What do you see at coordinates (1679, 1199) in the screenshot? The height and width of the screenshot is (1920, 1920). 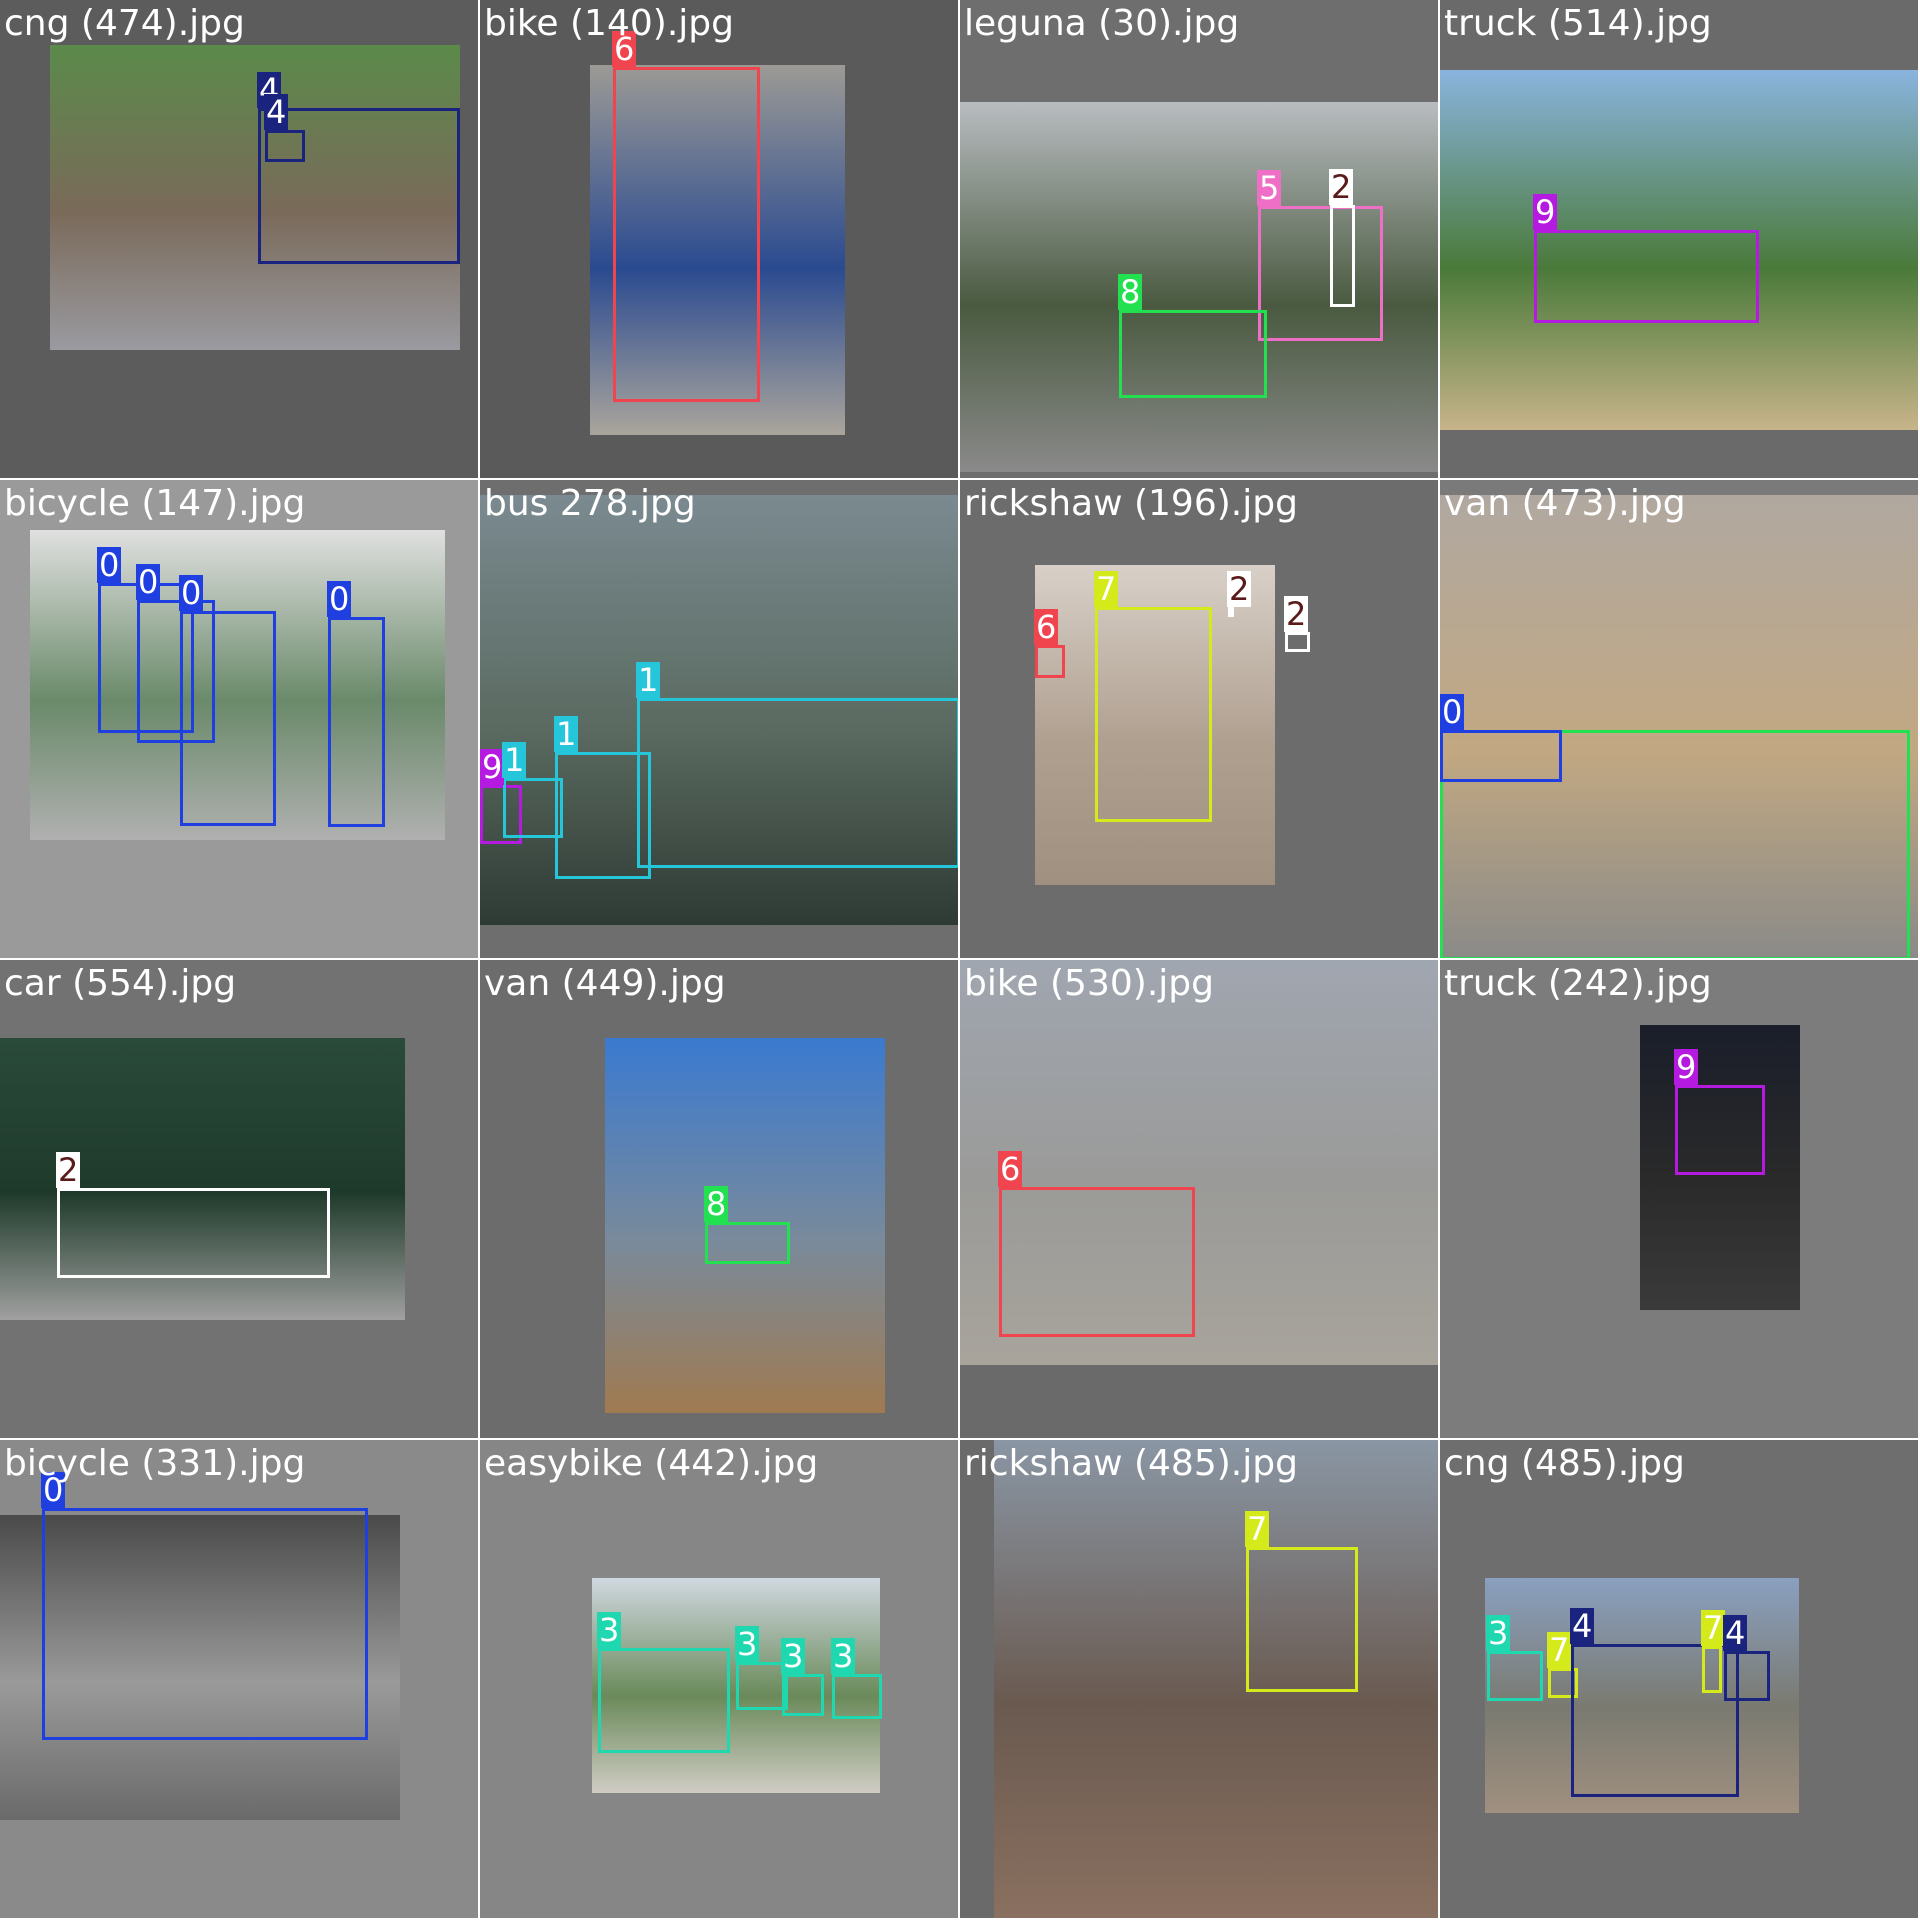 I see `image-tile: truck (242).jpg 9` at bounding box center [1679, 1199].